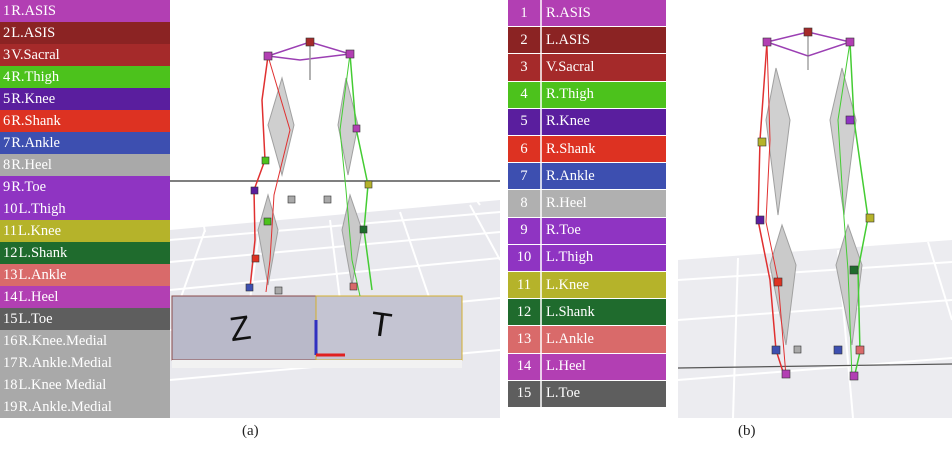 The height and width of the screenshot is (451, 952). I want to click on marker-number: 17, so click(10, 362).